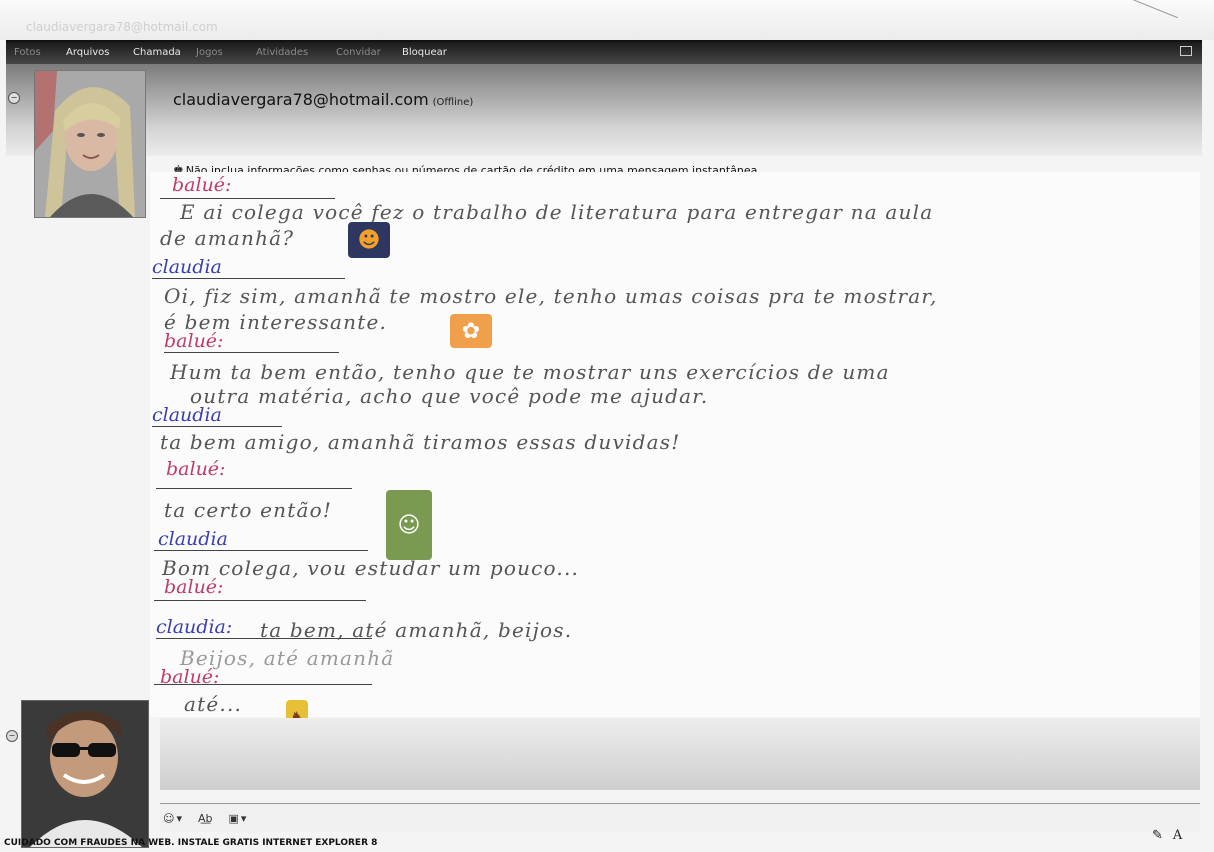  What do you see at coordinates (27, 52) in the screenshot?
I see `menu-fotos: Fotos` at bounding box center [27, 52].